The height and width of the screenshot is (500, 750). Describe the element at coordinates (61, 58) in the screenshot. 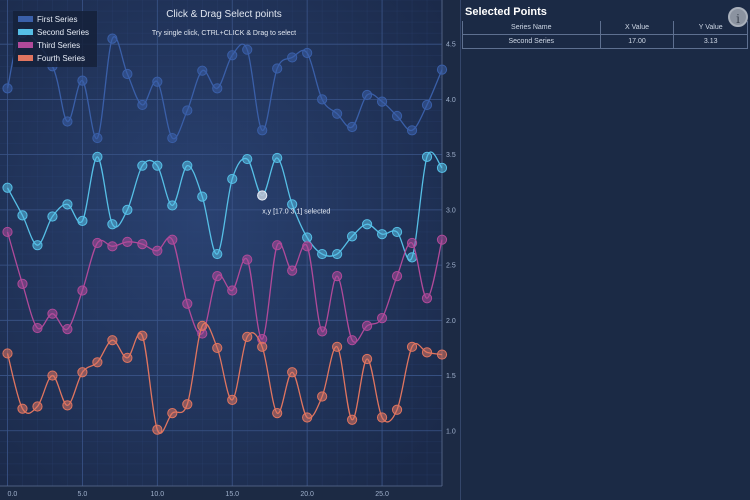

I see `legend-item-label: Fourth Series` at that location.